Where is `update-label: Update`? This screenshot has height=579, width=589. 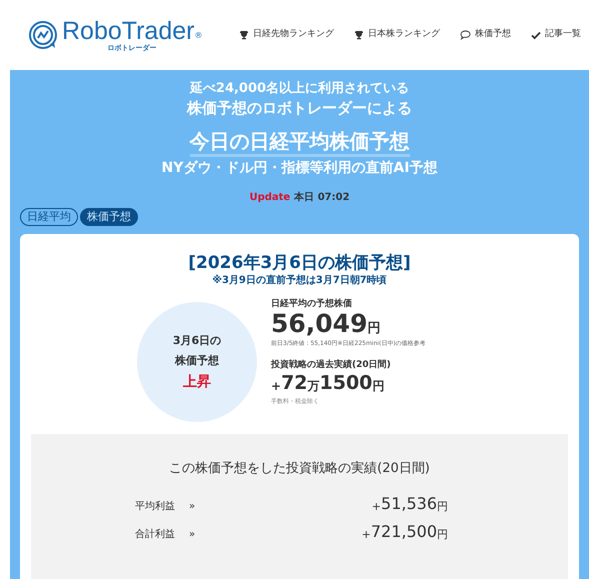 update-label: Update is located at coordinates (269, 198).